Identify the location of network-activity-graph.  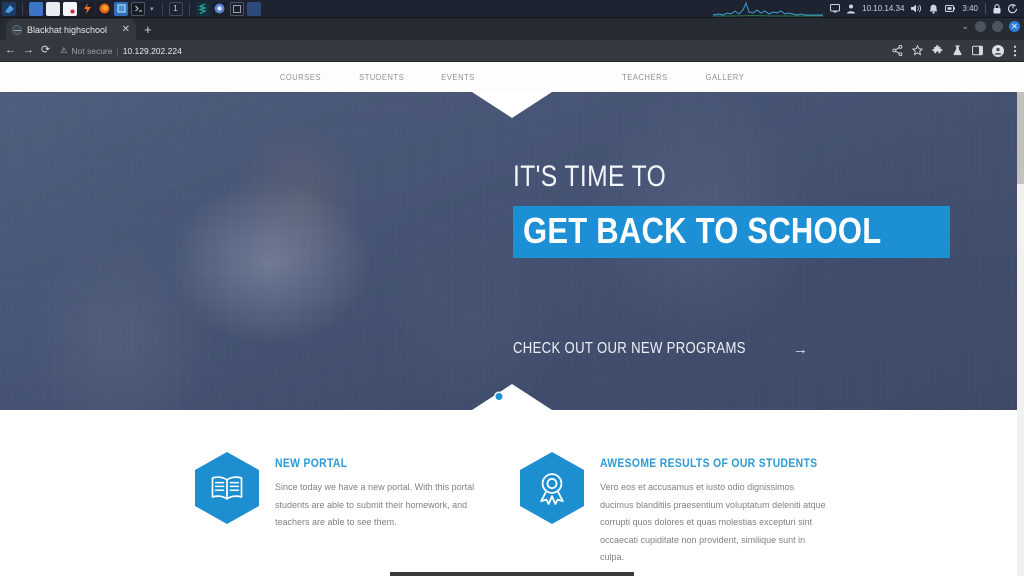
(768, 8).